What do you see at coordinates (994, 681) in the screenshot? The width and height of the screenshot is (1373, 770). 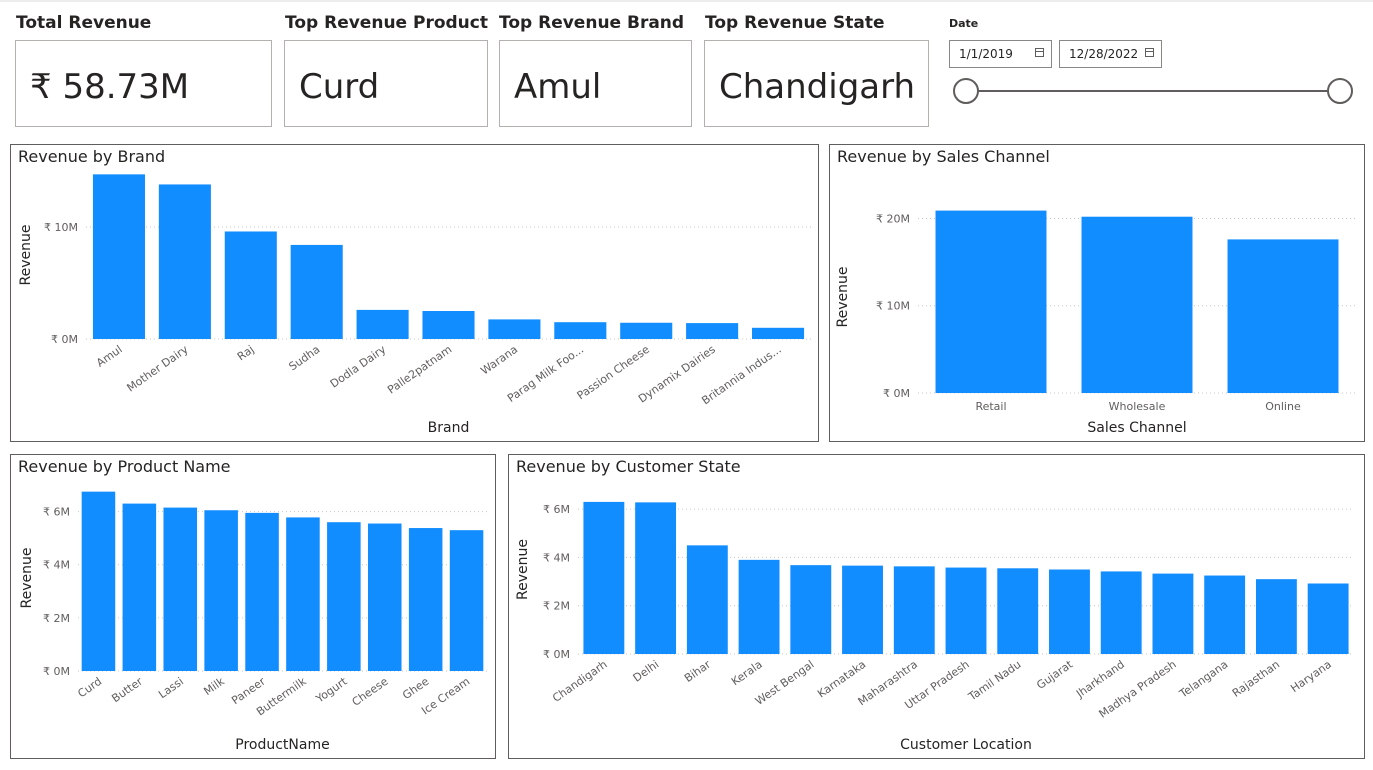 I see `x-tick-label: Tamil Nadu` at bounding box center [994, 681].